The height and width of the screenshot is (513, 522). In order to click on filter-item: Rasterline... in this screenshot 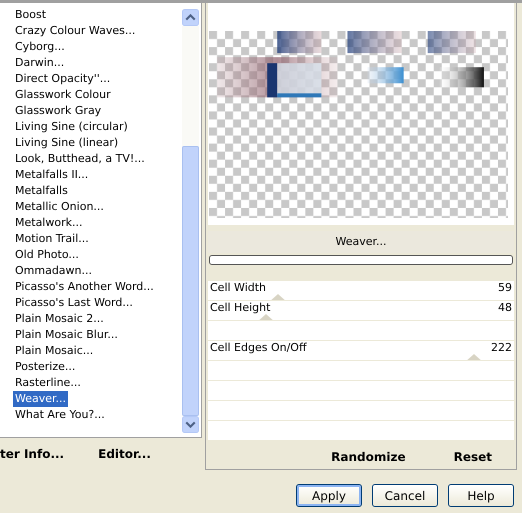, I will do `click(48, 383)`.